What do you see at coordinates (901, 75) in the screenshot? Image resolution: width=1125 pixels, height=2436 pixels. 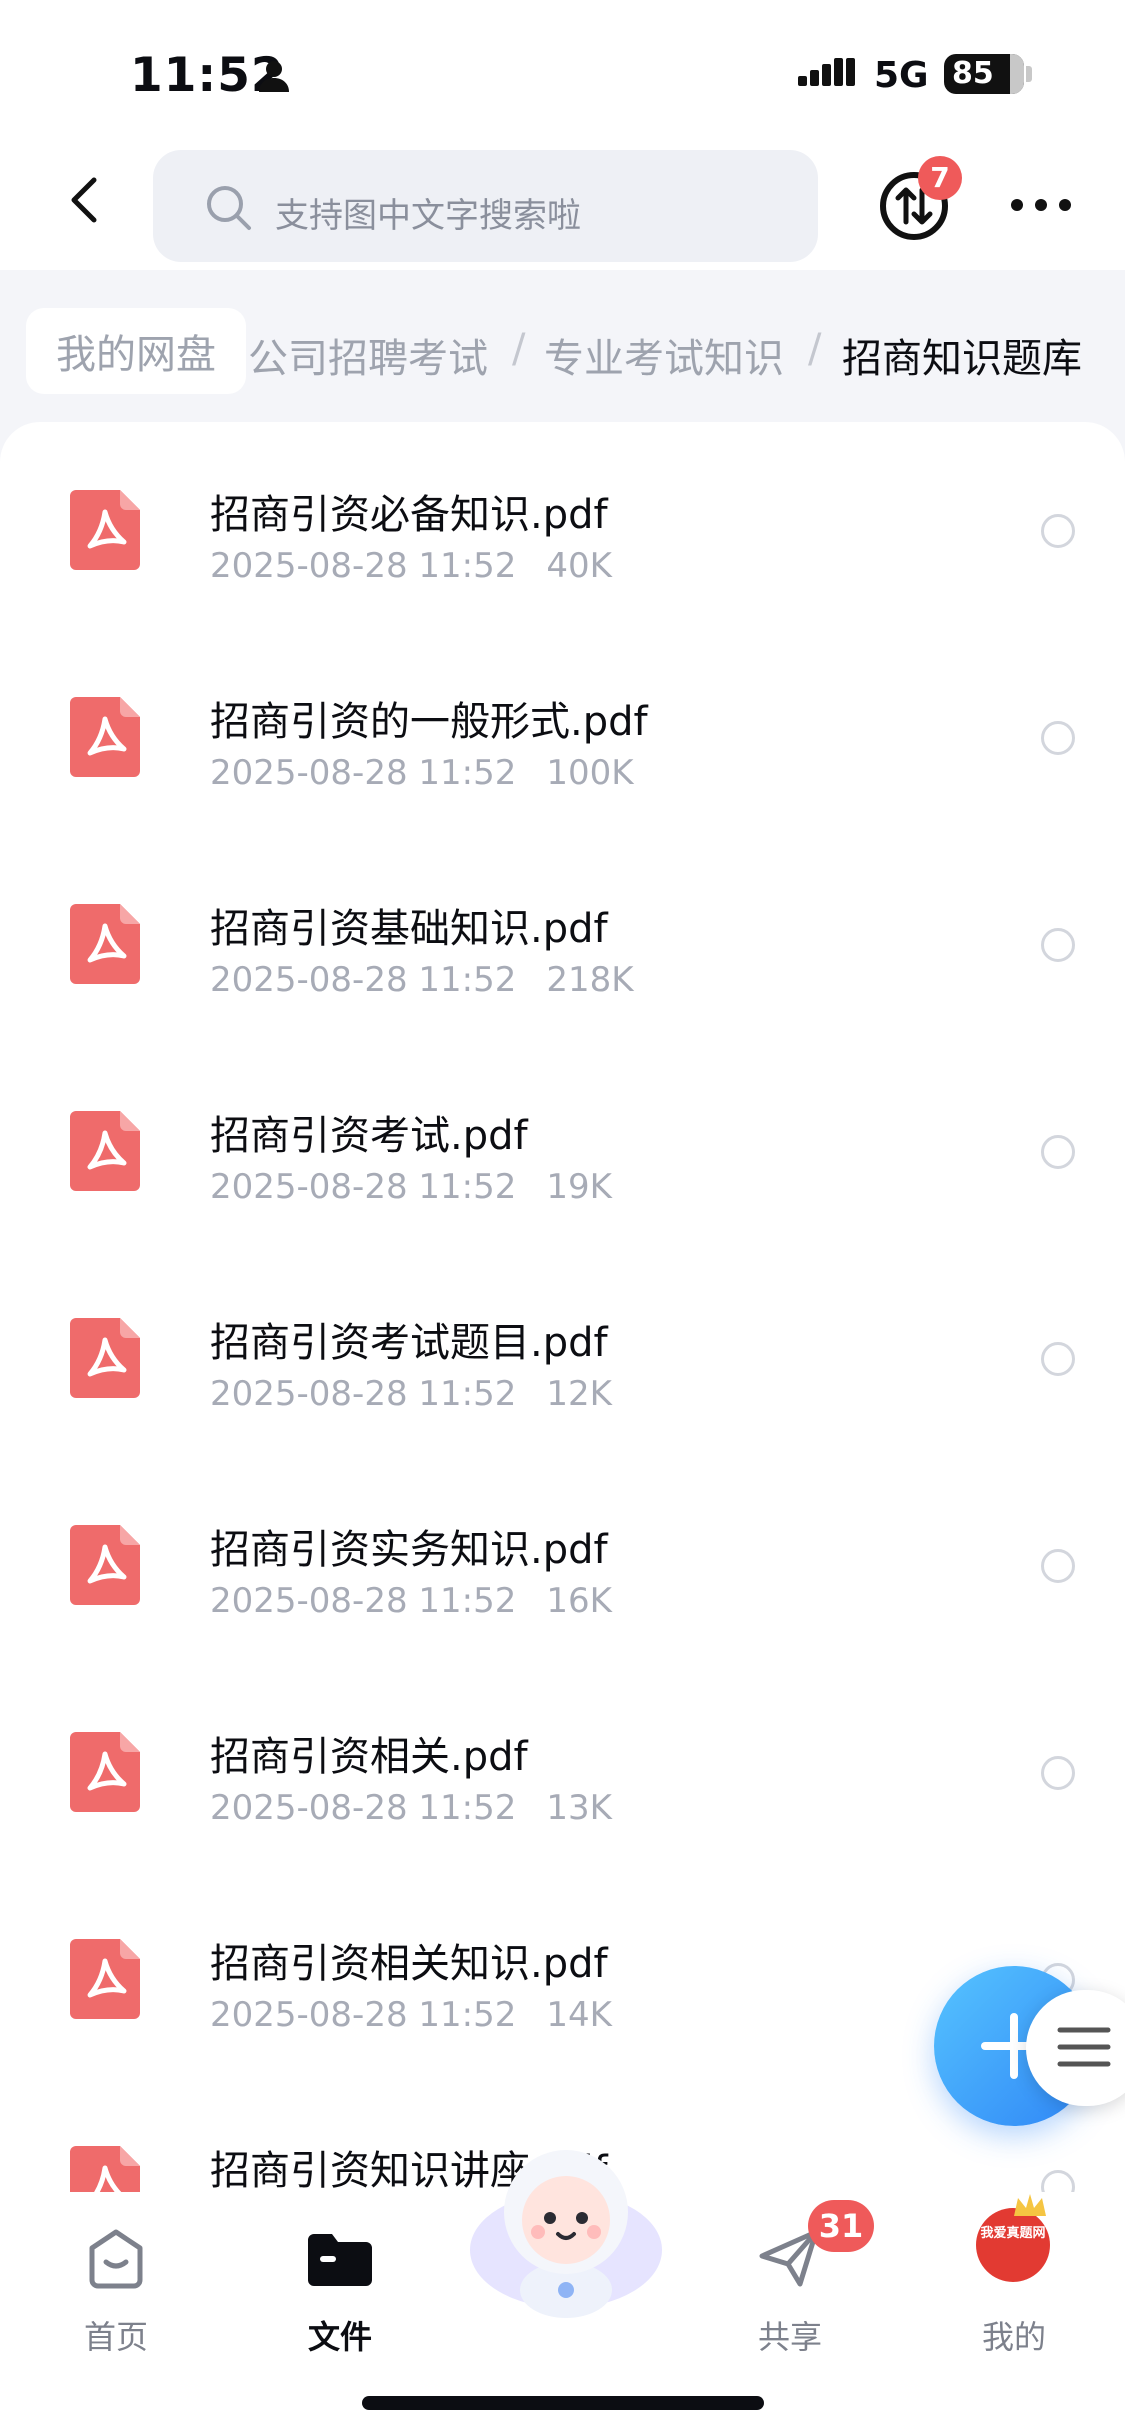 I see `network-label: 5G` at bounding box center [901, 75].